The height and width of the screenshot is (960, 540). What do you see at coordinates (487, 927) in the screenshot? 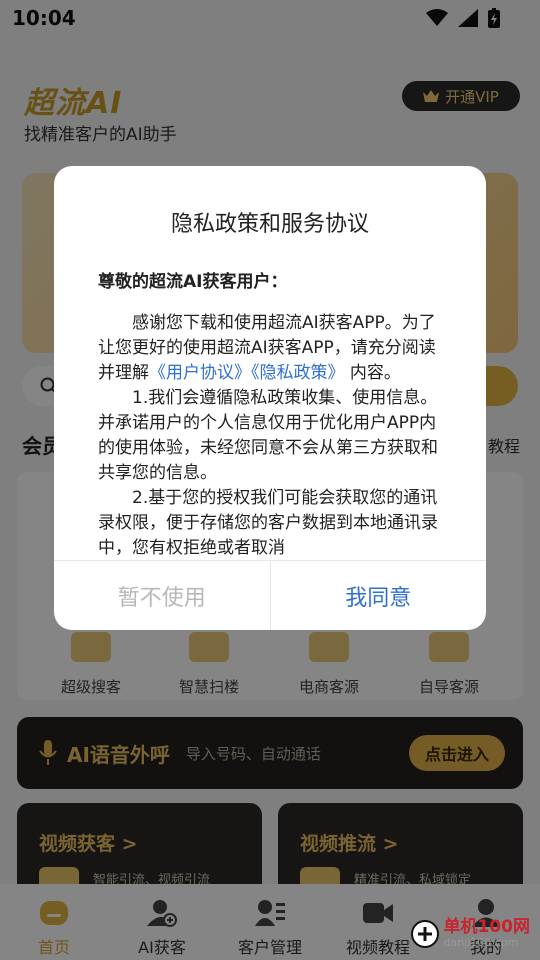
I see `watermark-title: 单机100网` at bounding box center [487, 927].